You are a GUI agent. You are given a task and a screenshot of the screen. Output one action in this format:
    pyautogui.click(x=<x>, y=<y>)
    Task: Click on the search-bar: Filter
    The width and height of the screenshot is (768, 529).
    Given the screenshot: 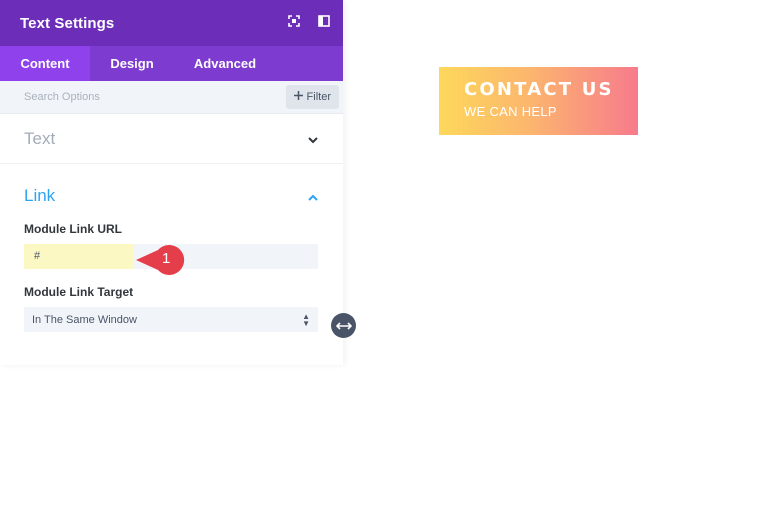 What is the action you would take?
    pyautogui.click(x=171, y=97)
    